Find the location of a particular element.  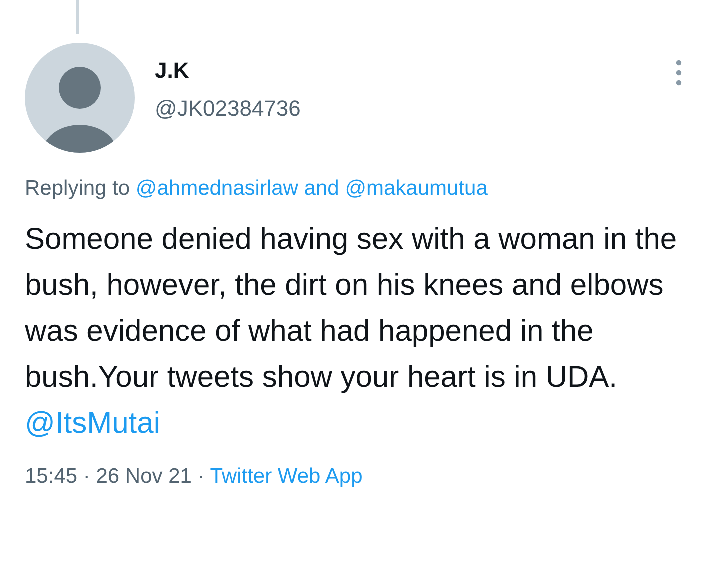

thread-line is located at coordinates (77, 17).